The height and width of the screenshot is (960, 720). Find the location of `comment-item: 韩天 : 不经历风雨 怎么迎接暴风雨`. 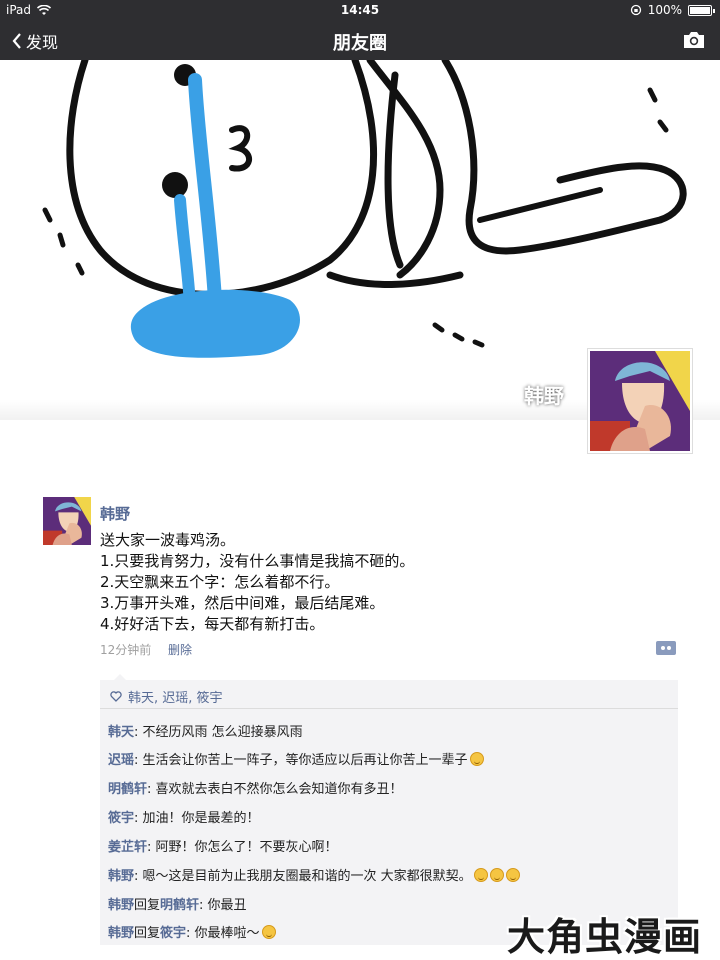

comment-item: 韩天 : 不经历风雨 怎么迎接暴风雨 is located at coordinates (205, 730).